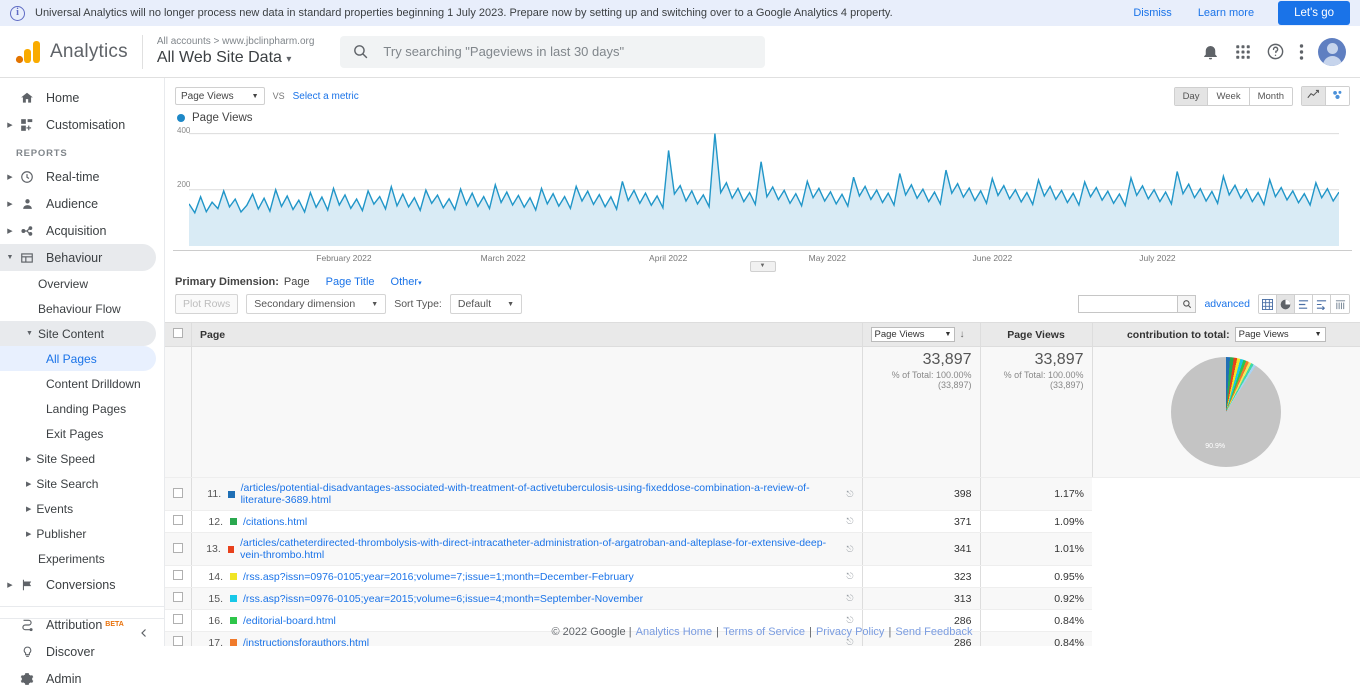  What do you see at coordinates (1227, 304) in the screenshot?
I see `advanced-link: advanced` at bounding box center [1227, 304].